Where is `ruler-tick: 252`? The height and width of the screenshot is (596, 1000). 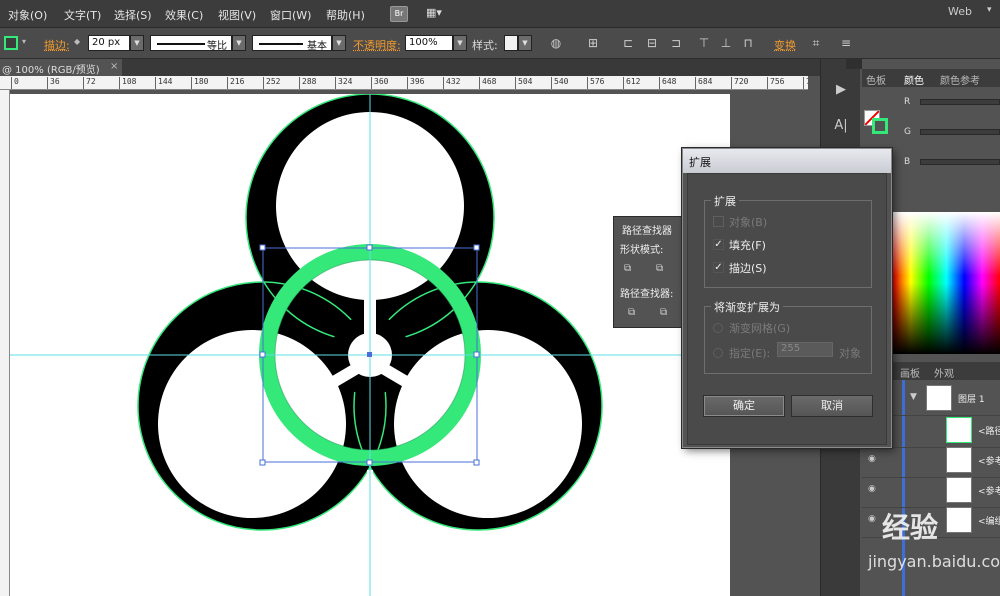 ruler-tick: 252 is located at coordinates (271, 83).